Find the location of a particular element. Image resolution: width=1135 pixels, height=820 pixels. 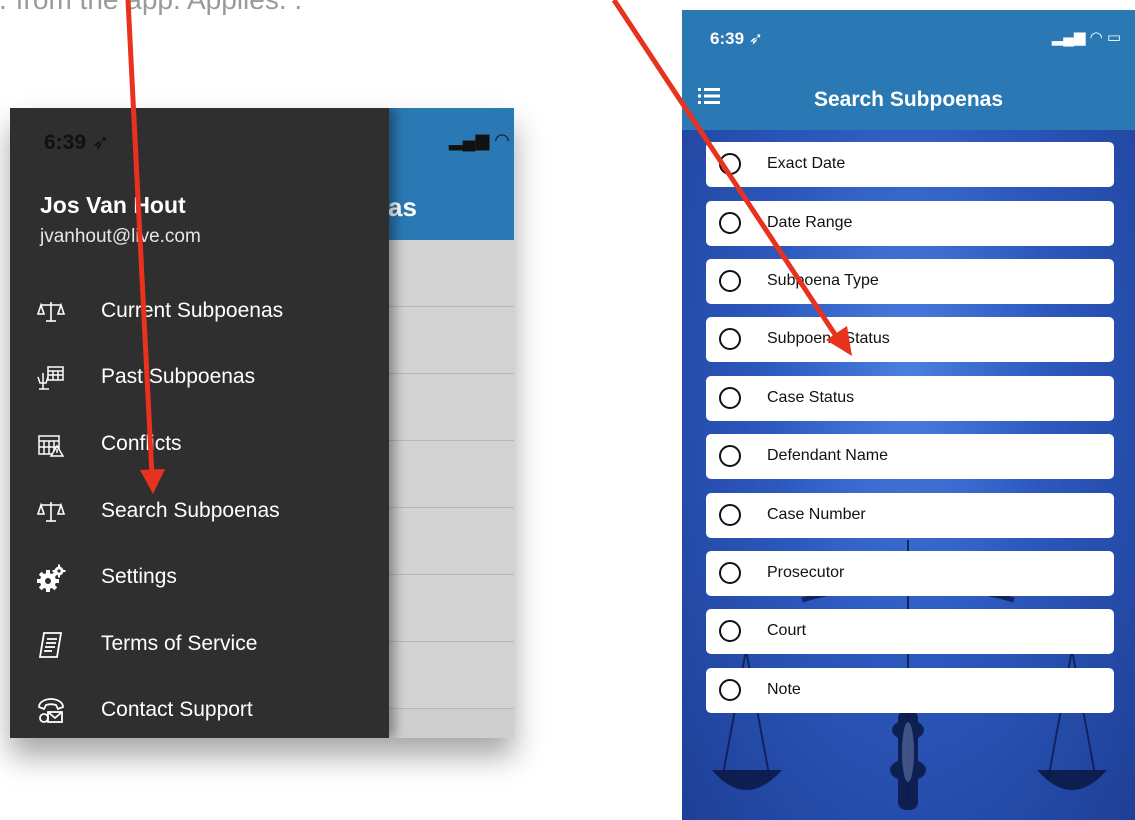

option-defendant-name: Defendant Name is located at coordinates (910, 456).